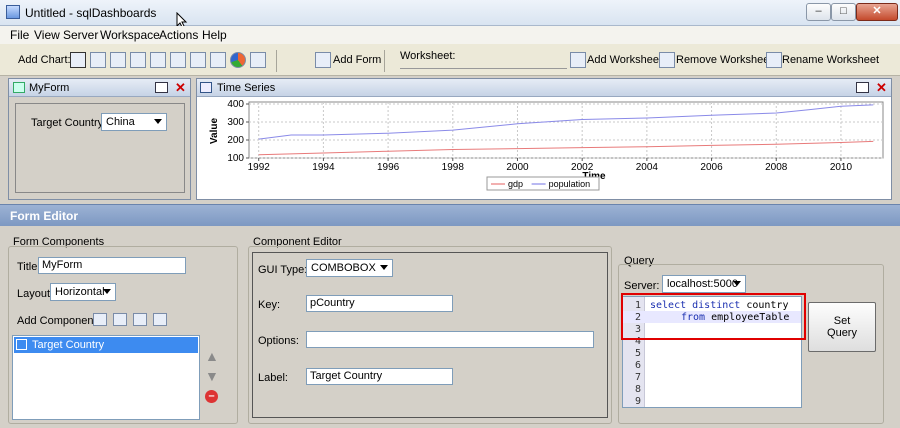  I want to click on x-tick-label: 1996, so click(388, 167).